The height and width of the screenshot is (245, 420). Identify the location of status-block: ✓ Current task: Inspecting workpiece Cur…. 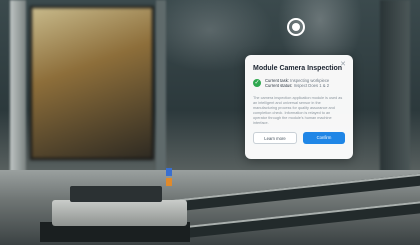
(299, 83).